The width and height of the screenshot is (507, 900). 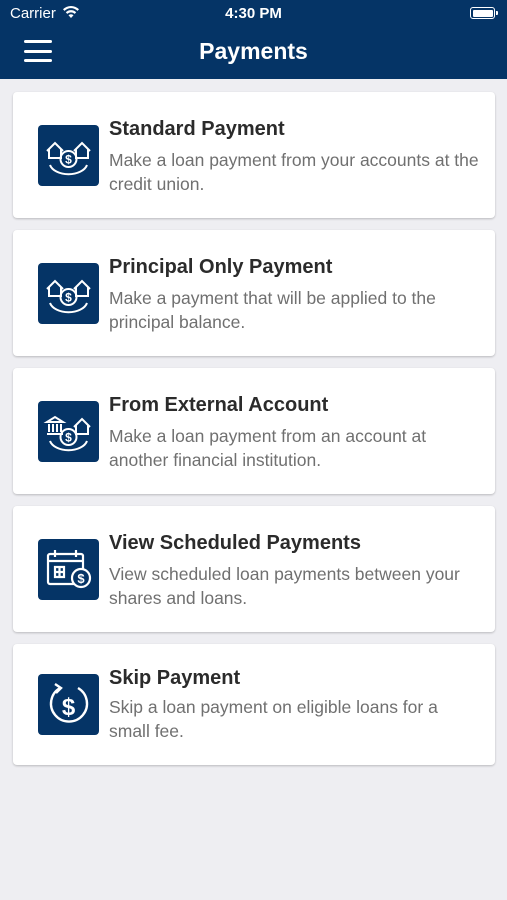 I want to click on calendar-dollar-icon: $, so click(x=68, y=569).